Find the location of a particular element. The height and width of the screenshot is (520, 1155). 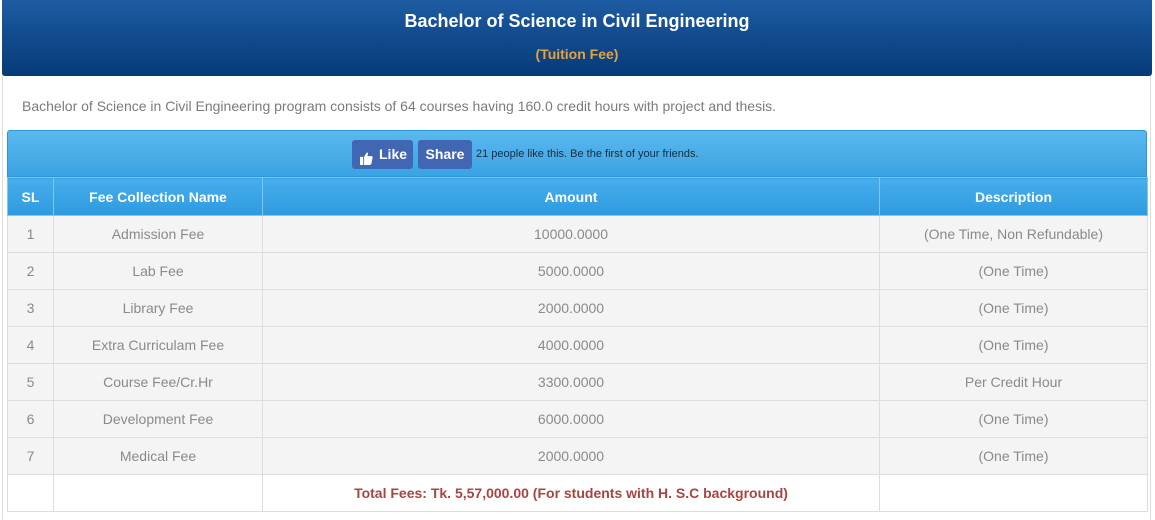

table-row: 6 Development Fee 6000.0000 (One Time) is located at coordinates (577, 419).